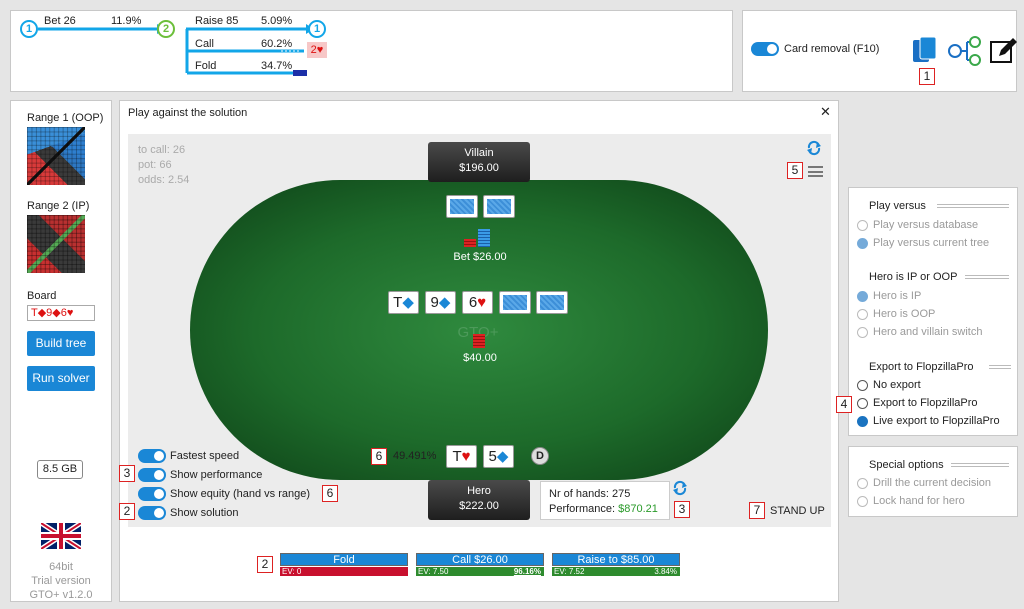  Describe the element at coordinates (987, 277) in the screenshot. I see `hero-position-rule` at that location.